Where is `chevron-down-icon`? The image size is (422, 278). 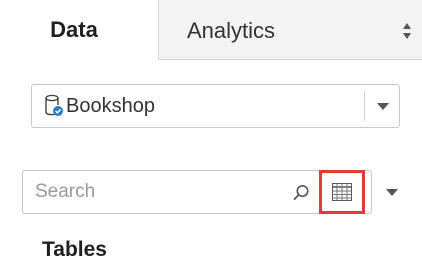
chevron-down-icon is located at coordinates (383, 106).